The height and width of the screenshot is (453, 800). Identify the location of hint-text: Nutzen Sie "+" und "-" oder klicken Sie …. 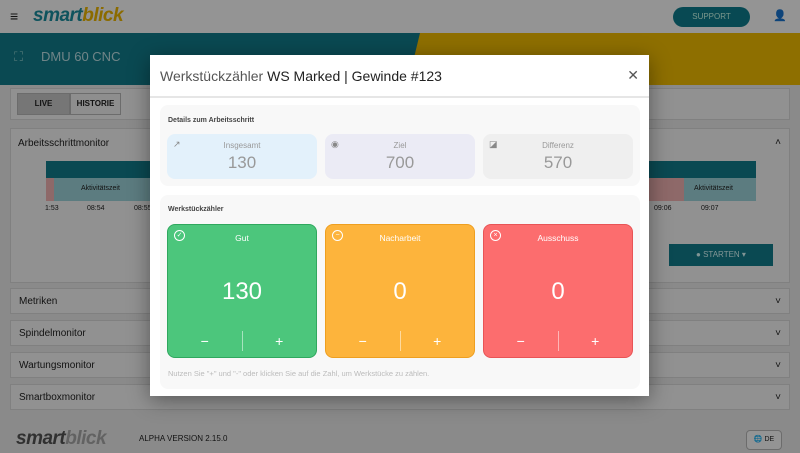
(299, 373).